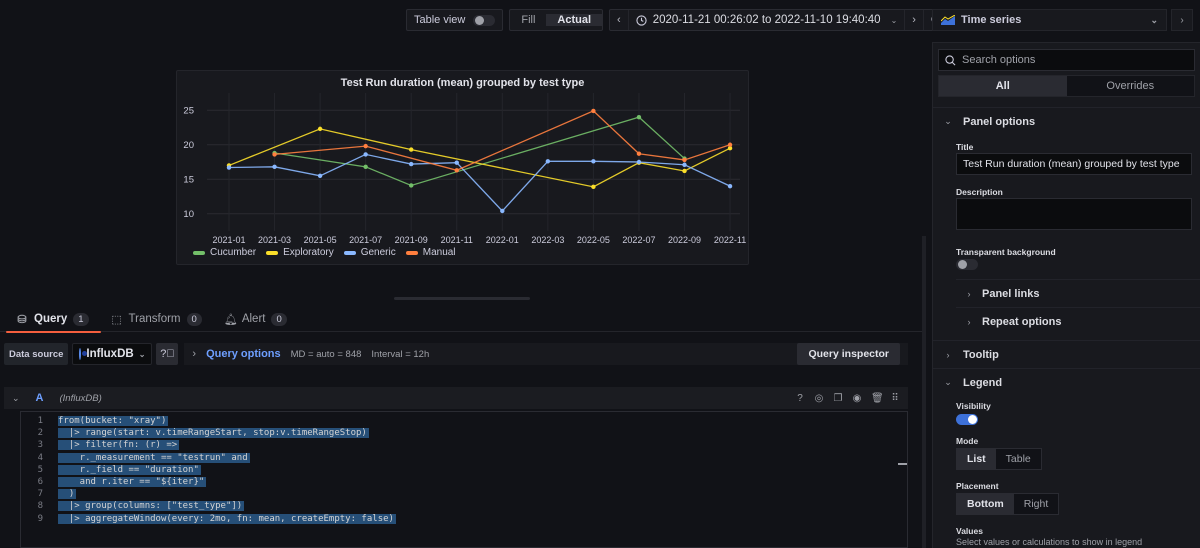  What do you see at coordinates (464, 470) in the screenshot?
I see `code-line: 5 r._field == "duration"` at bounding box center [464, 470].